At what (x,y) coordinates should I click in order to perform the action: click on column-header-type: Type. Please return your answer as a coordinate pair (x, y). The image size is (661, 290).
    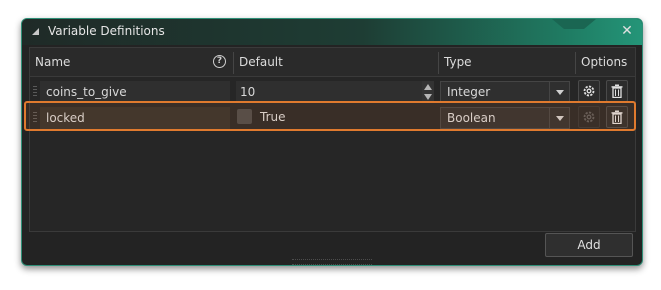
    Looking at the image, I should click on (507, 62).